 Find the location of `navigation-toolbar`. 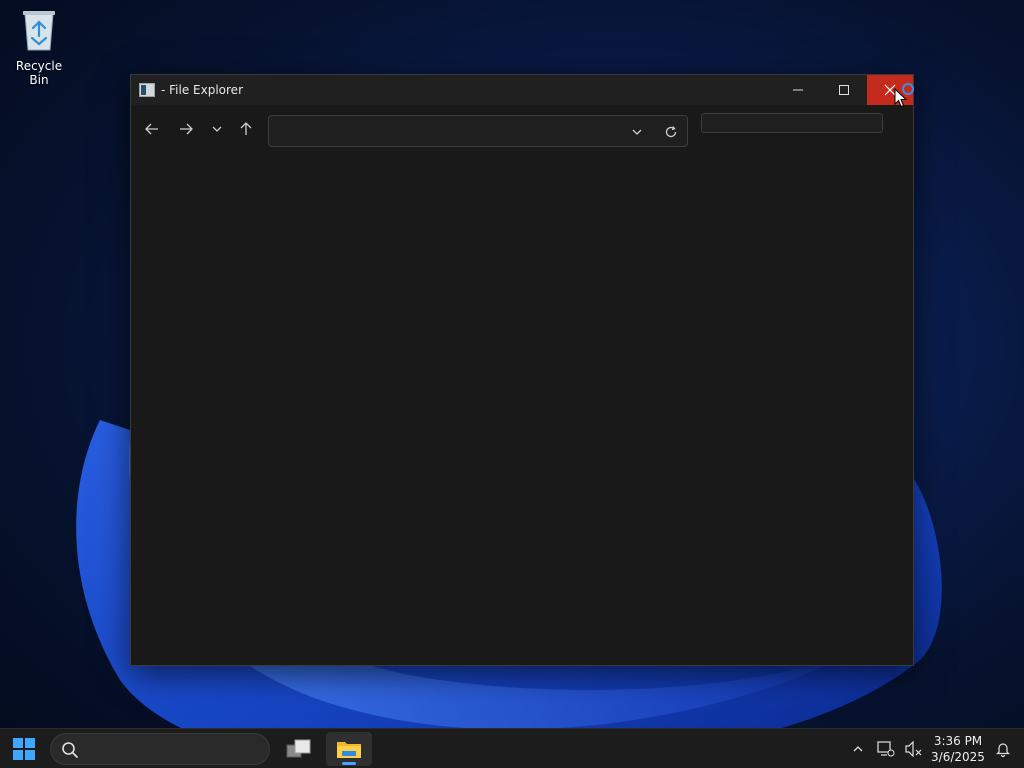

navigation-toolbar is located at coordinates (522, 129).